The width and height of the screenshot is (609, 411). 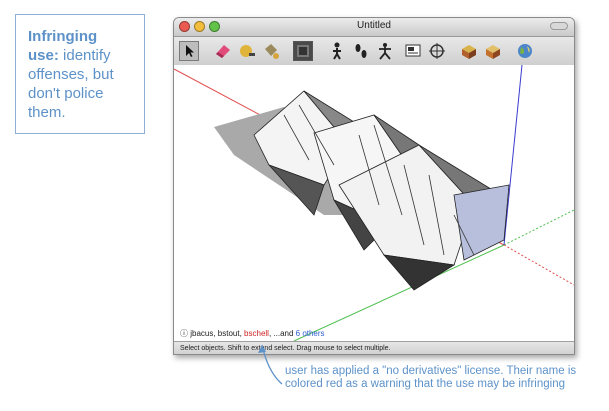 I want to click on position-camera-icon, so click(x=437, y=51).